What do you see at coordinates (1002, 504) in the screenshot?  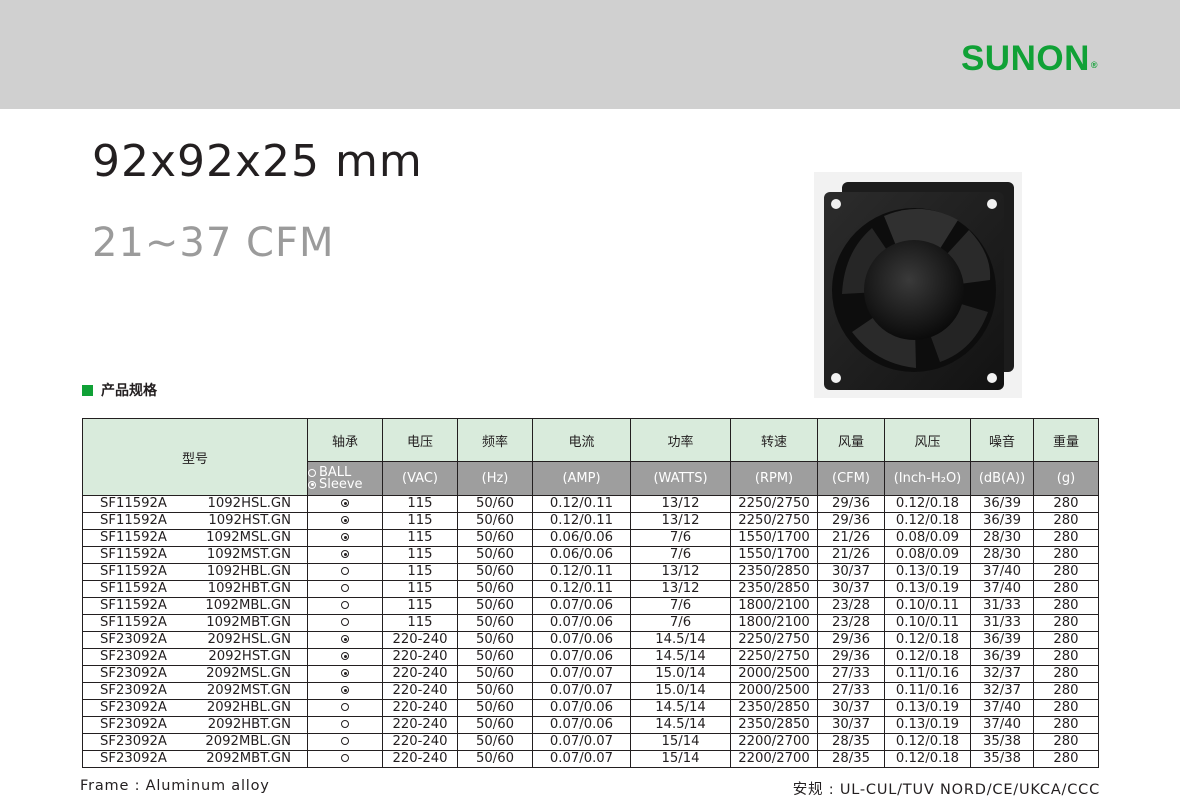 I see `cell-noise: 36/39` at bounding box center [1002, 504].